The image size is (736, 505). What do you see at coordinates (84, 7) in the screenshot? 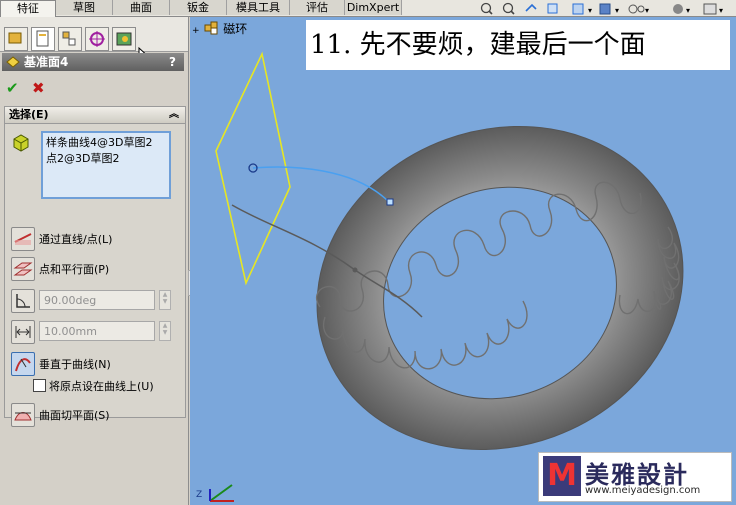
I see `tab-sketch: 草图` at bounding box center [84, 7].